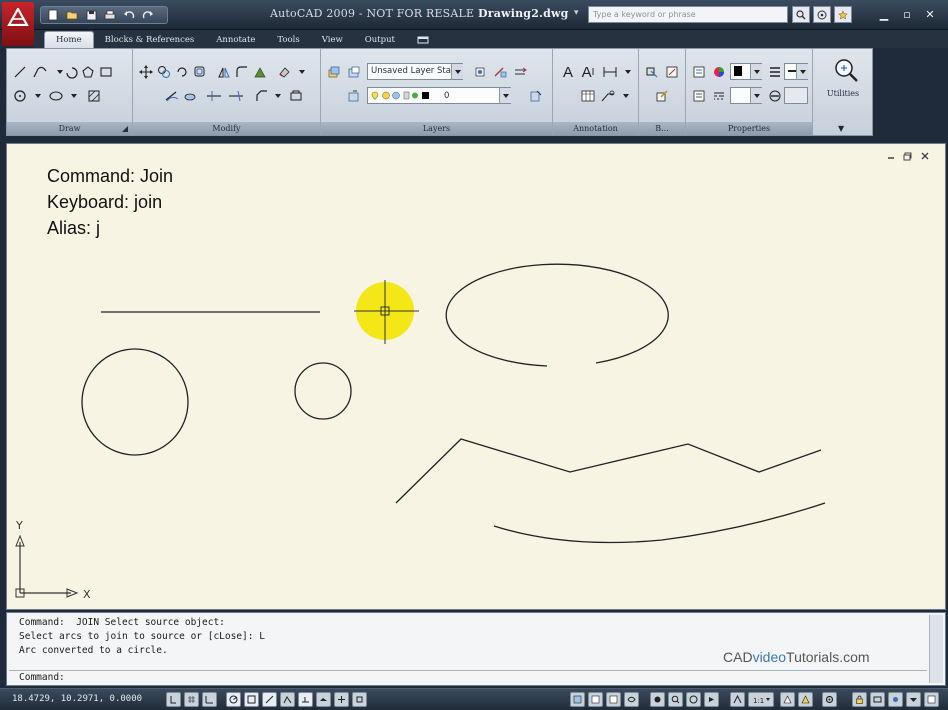 The height and width of the screenshot is (710, 948). I want to click on search-icon, so click(801, 14).